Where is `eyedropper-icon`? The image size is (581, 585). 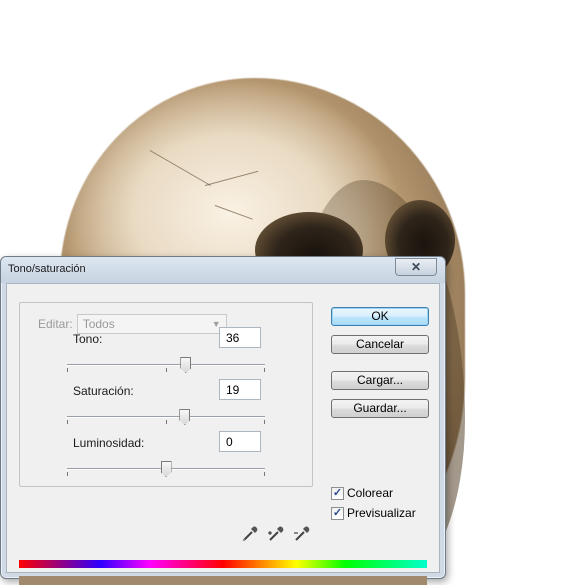 eyedropper-icon is located at coordinates (250, 534).